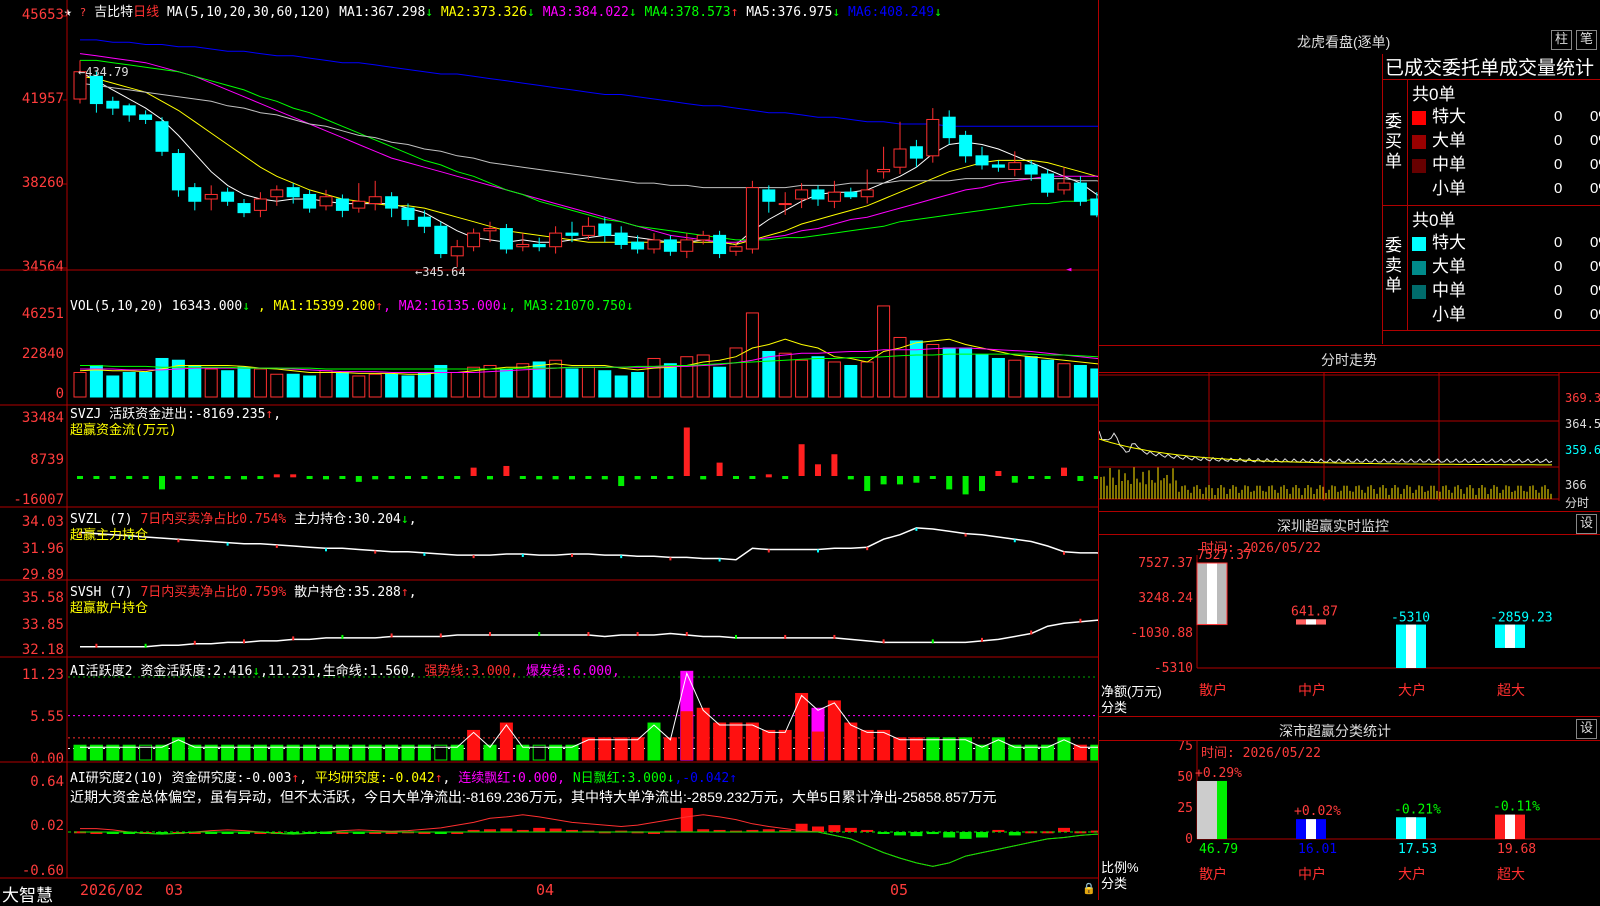 This screenshot has width=1600, height=906. What do you see at coordinates (532, 306) in the screenshot?
I see `vol-ma-key-2: , MA3:` at bounding box center [532, 306].